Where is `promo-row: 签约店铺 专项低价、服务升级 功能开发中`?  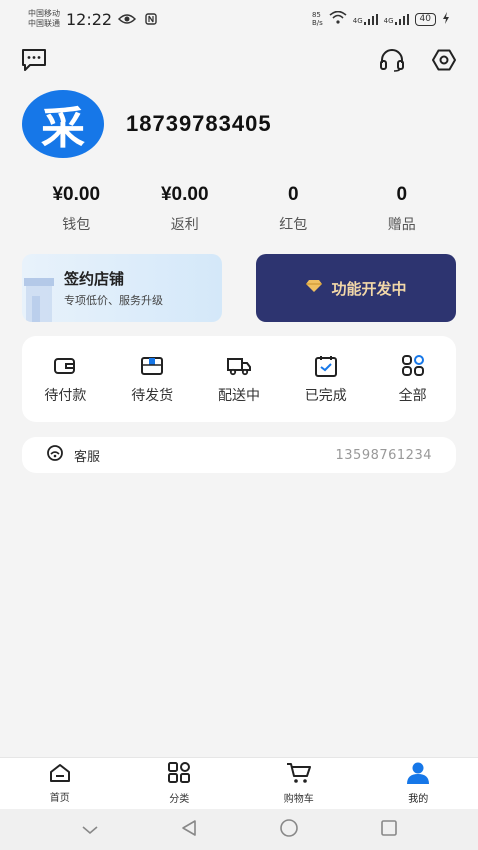 promo-row: 签约店铺 专项低价、服务升级 功能开发中 is located at coordinates (239, 288).